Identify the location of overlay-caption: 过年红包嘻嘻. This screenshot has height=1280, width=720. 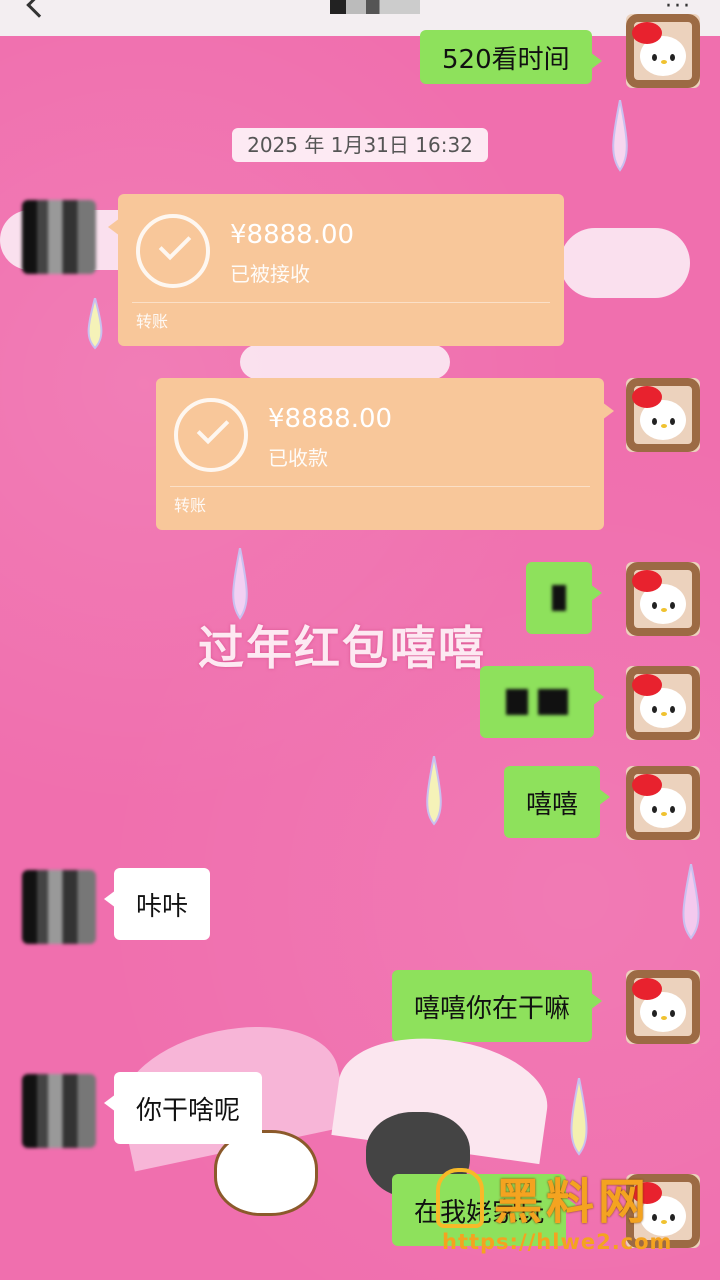
(342, 648).